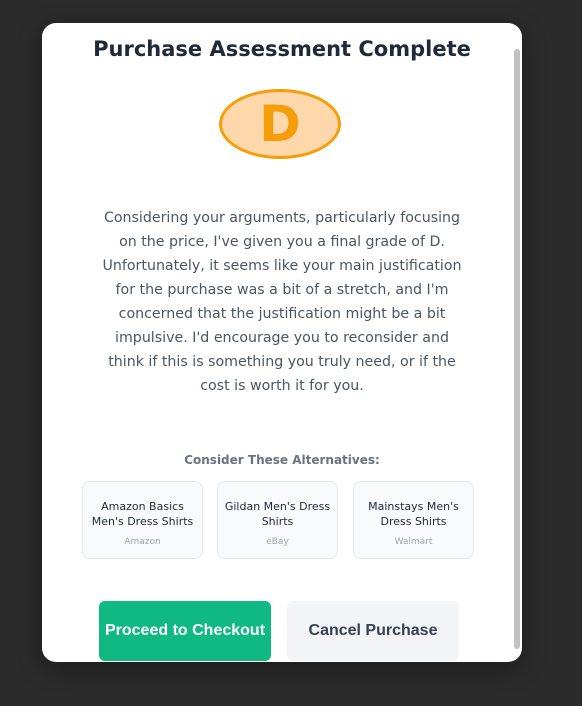 This screenshot has width=582, height=706. What do you see at coordinates (413, 542) in the screenshot?
I see `alternative-source: Walmart` at bounding box center [413, 542].